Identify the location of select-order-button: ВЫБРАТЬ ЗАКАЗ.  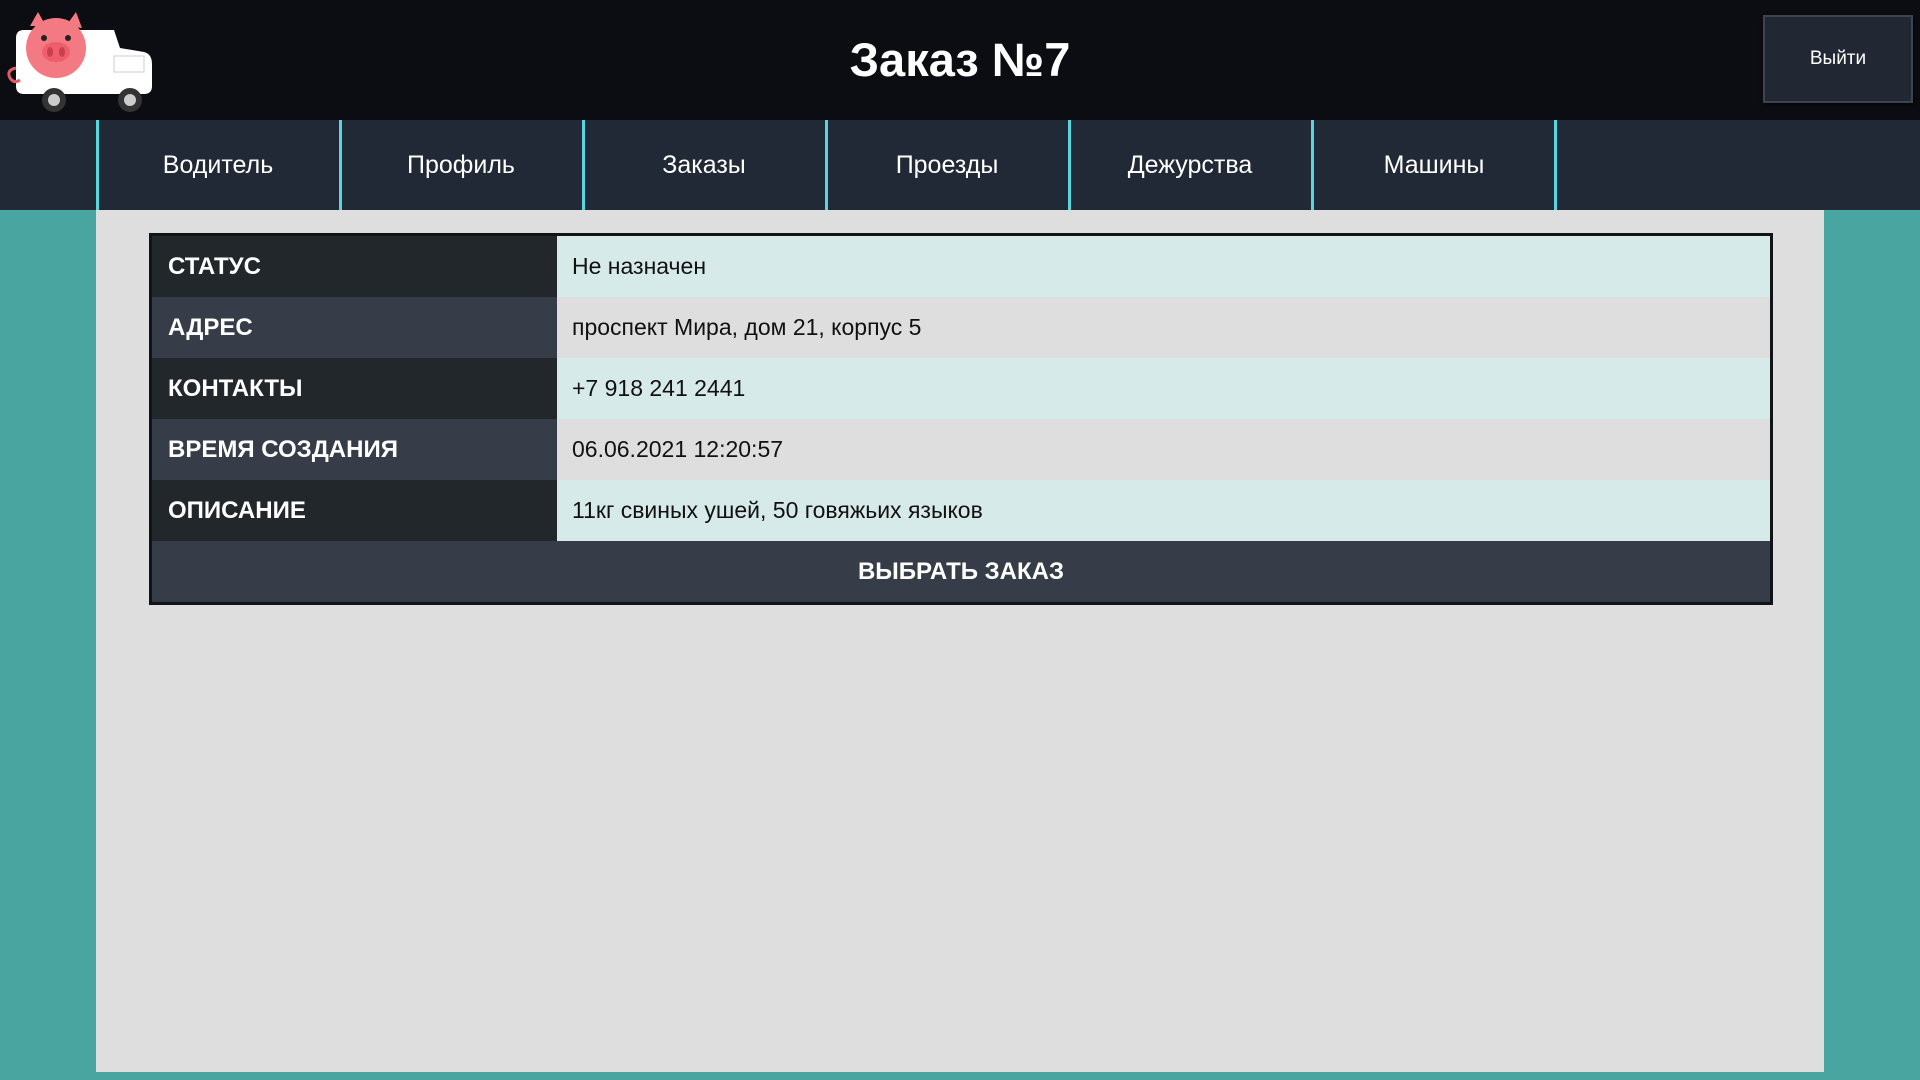
(961, 571).